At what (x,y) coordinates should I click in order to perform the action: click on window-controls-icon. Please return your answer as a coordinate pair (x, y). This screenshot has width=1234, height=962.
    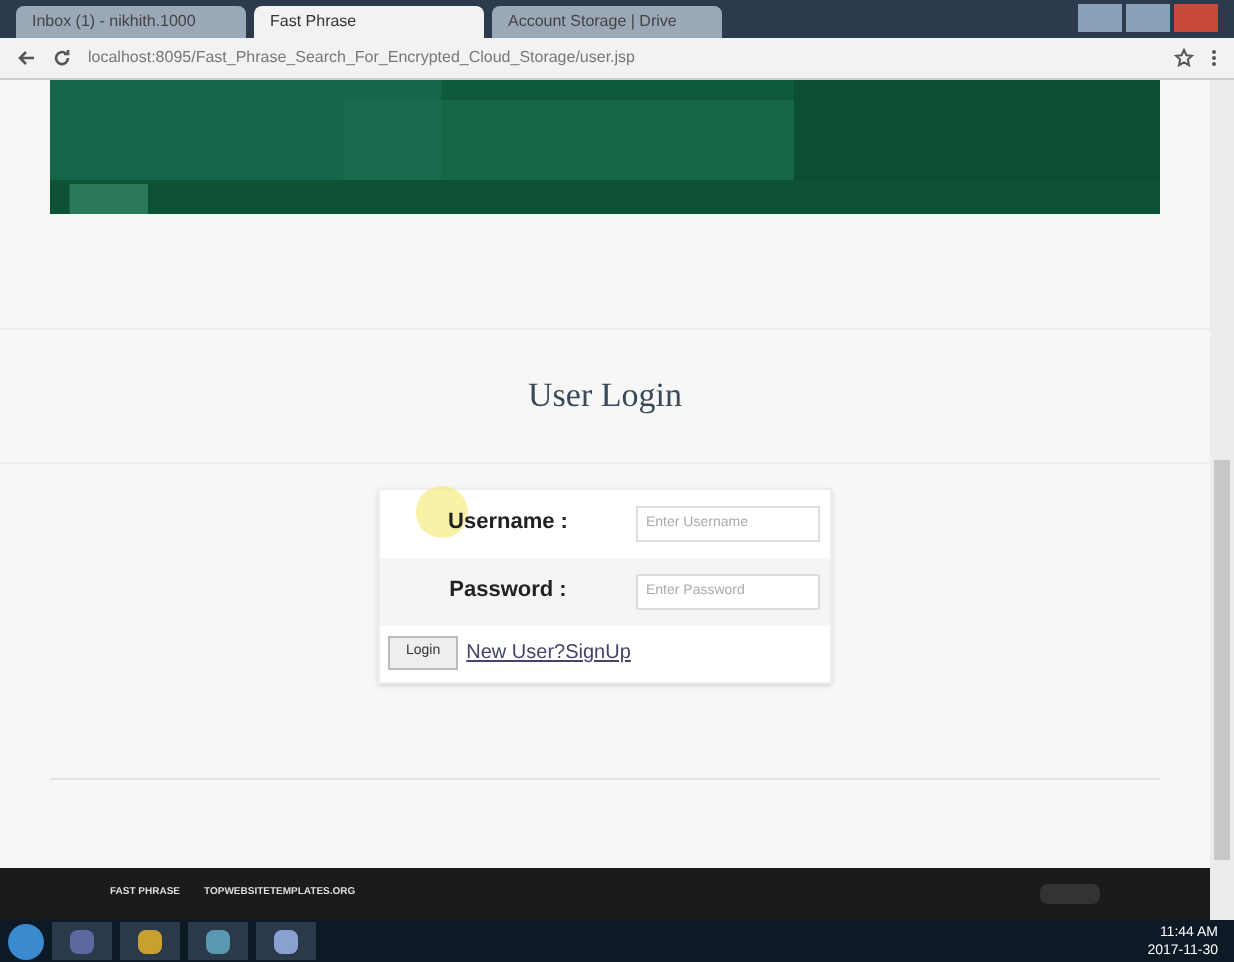
    Looking at the image, I should click on (1148, 18).